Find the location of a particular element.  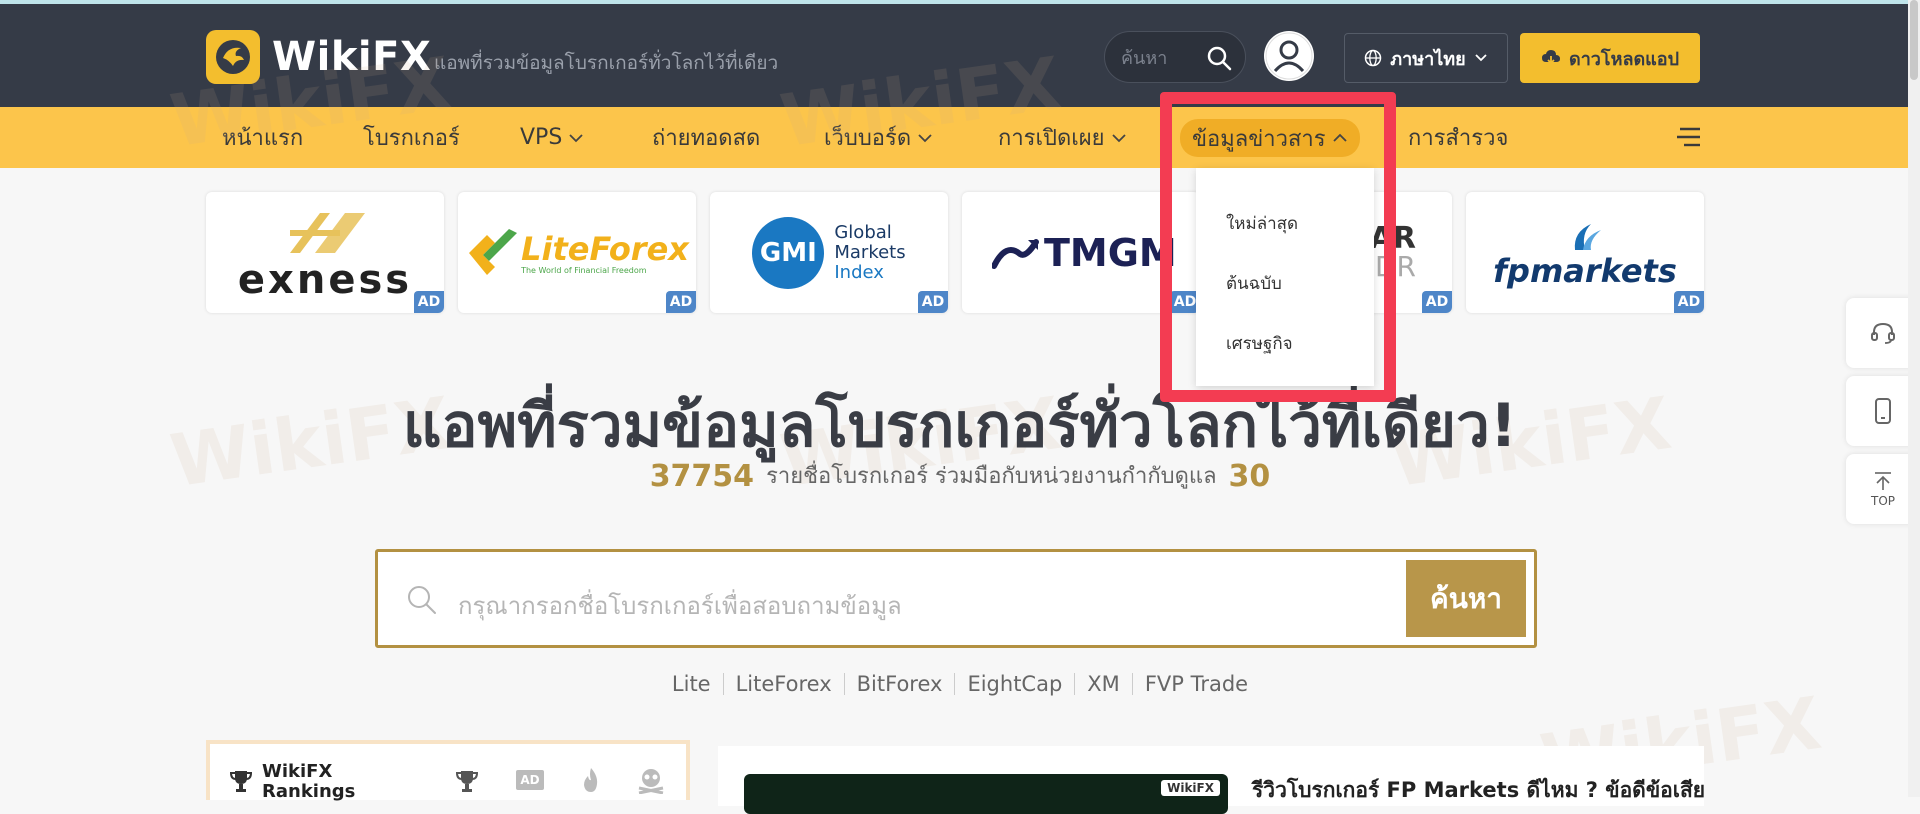

gmi-logo-icon: GMI is located at coordinates (788, 252).